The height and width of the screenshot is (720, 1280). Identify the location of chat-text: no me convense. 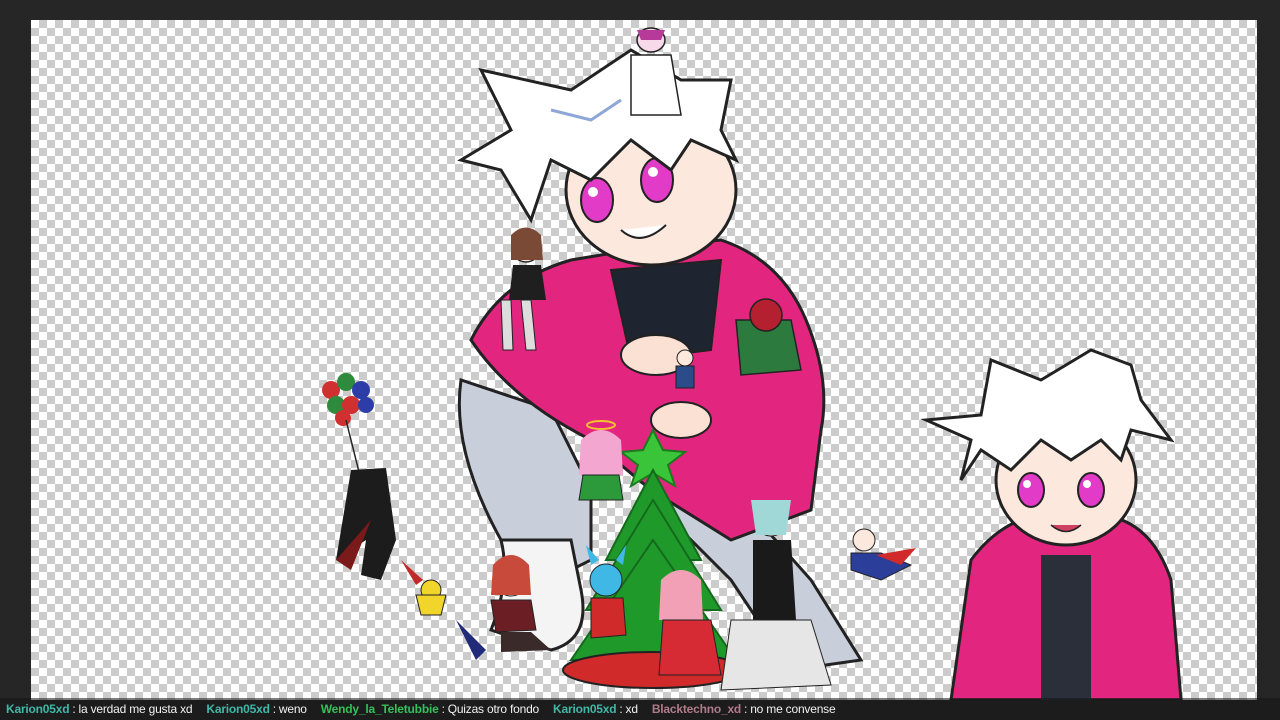
(793, 709).